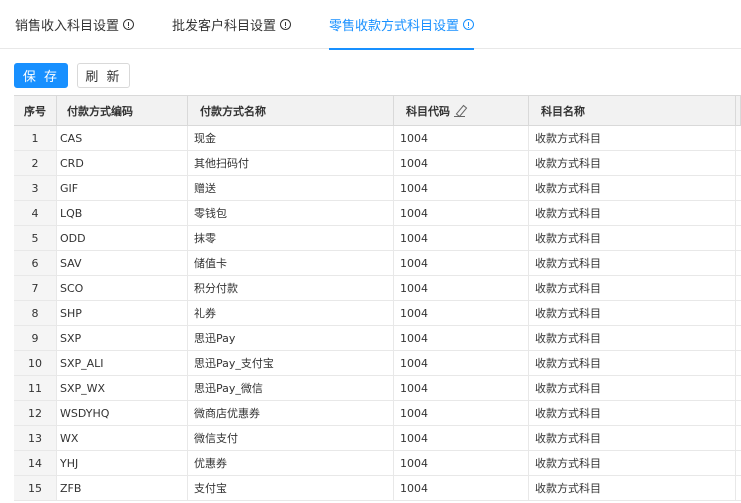  What do you see at coordinates (122, 238) in the screenshot?
I see `payment-code-cell: ODD` at bounding box center [122, 238].